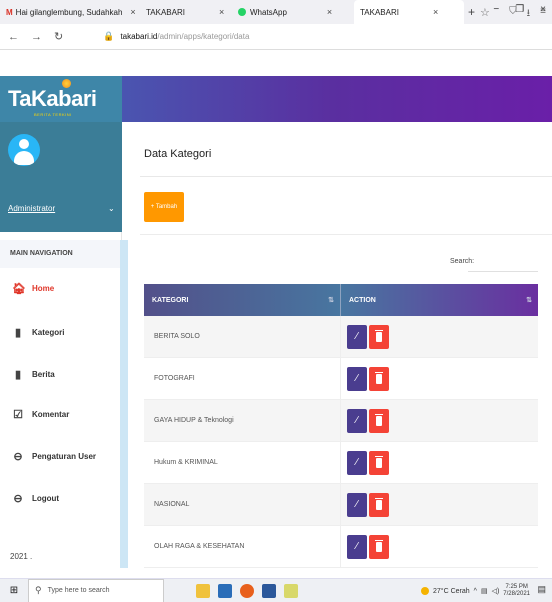 The height and width of the screenshot is (602, 552). I want to click on table-header: KATEGORI ⇅ ACTION ⇅, so click(341, 300).